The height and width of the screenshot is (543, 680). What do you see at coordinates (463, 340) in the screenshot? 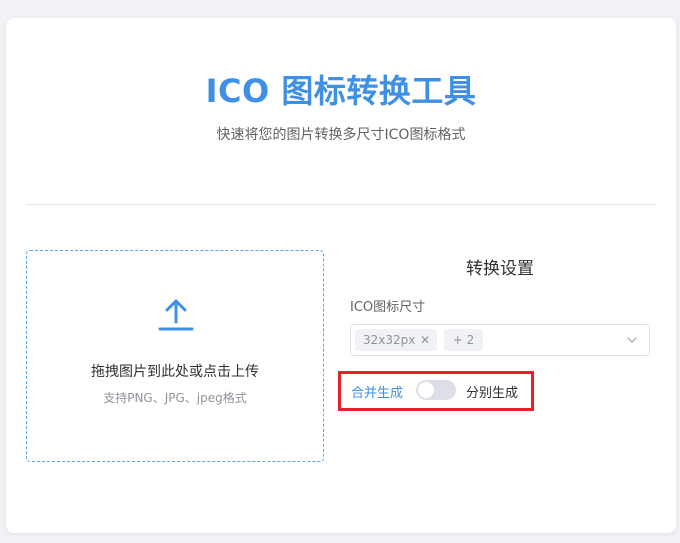
I see `more-tags-badge: + 2` at bounding box center [463, 340].